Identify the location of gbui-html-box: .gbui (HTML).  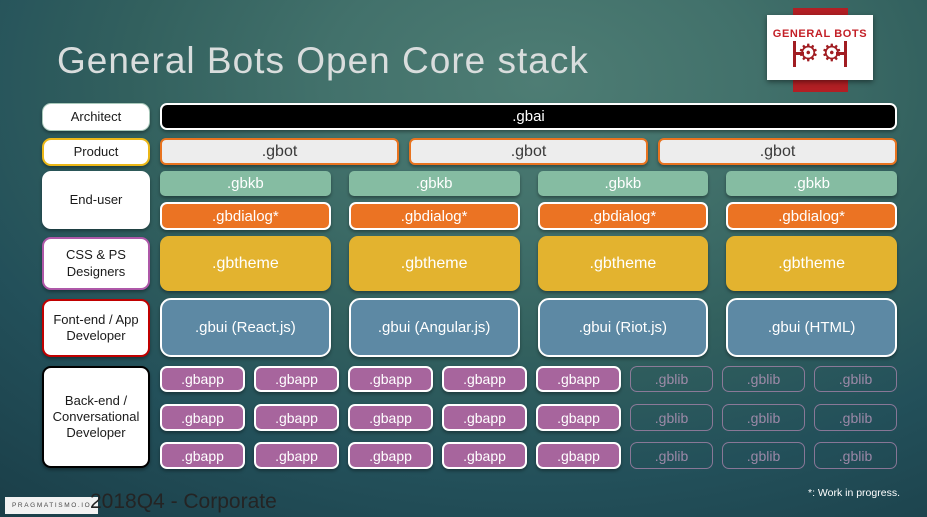
(811, 327).